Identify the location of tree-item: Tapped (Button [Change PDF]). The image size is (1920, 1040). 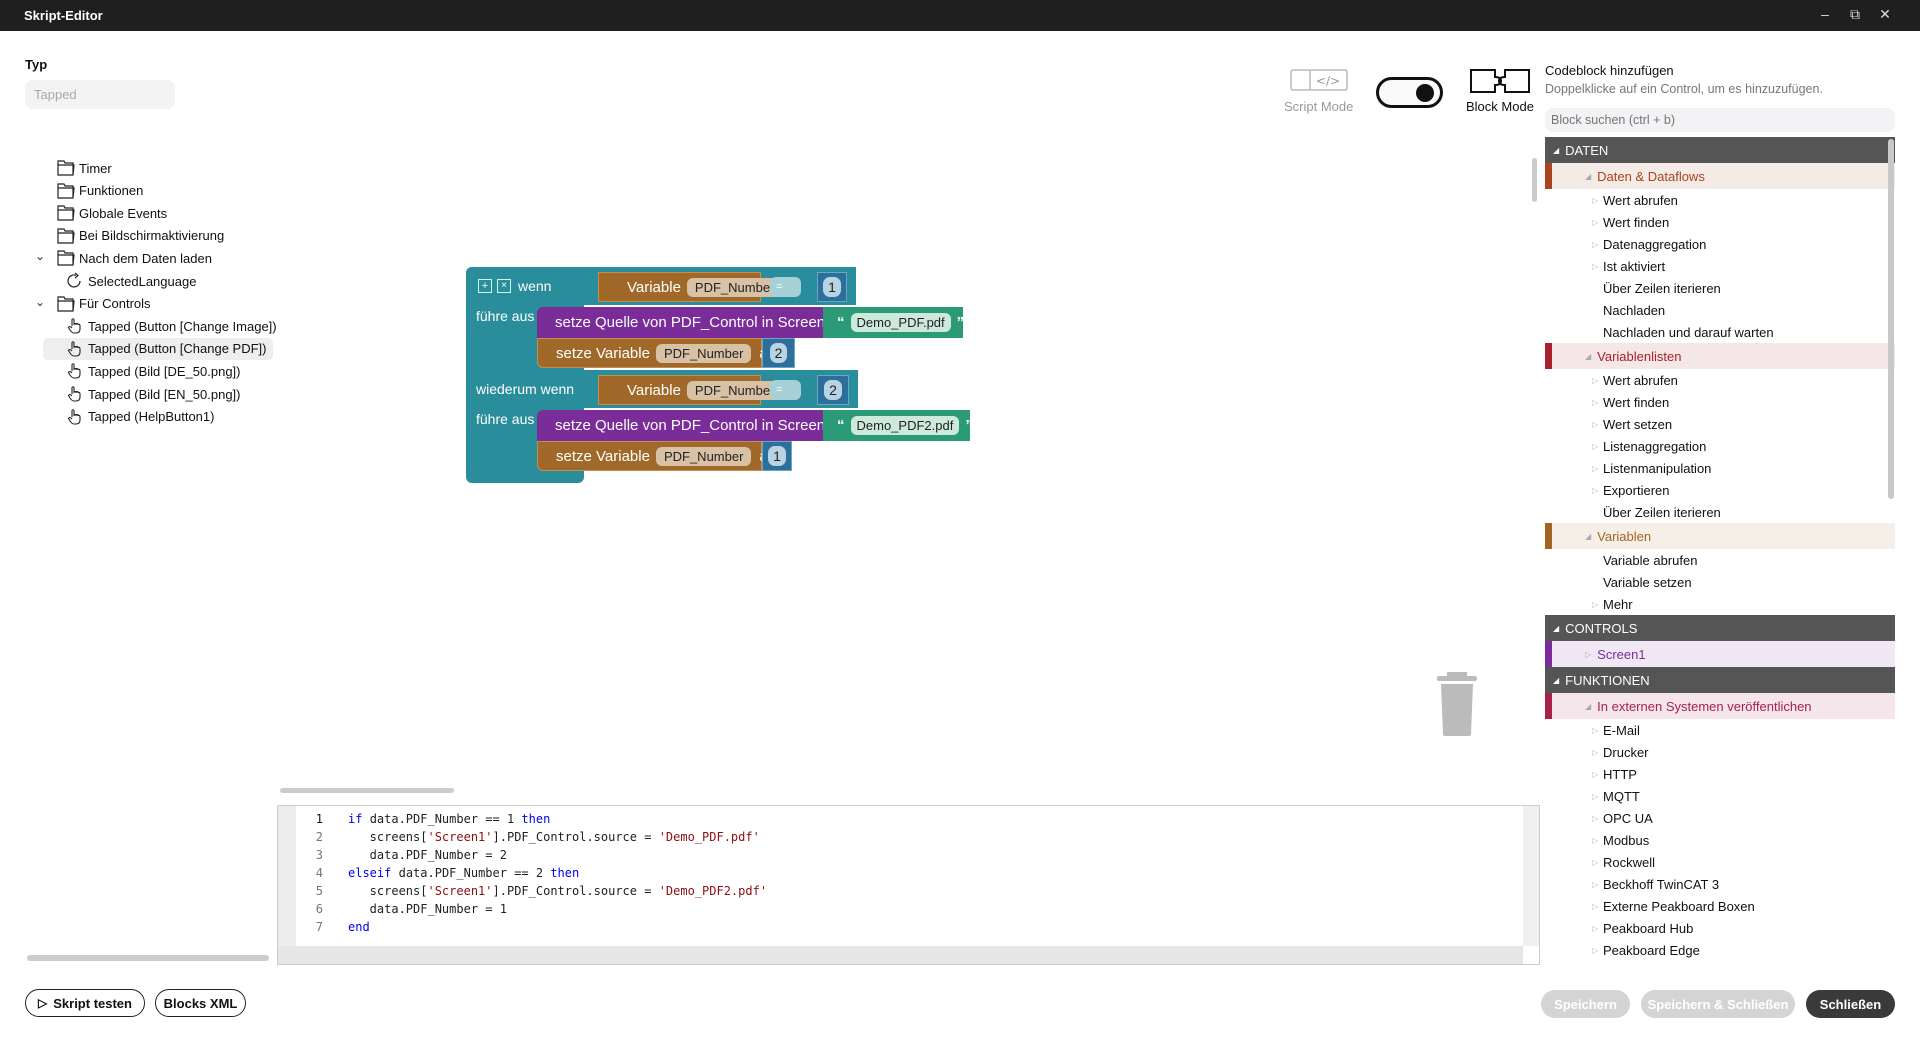
(158, 348).